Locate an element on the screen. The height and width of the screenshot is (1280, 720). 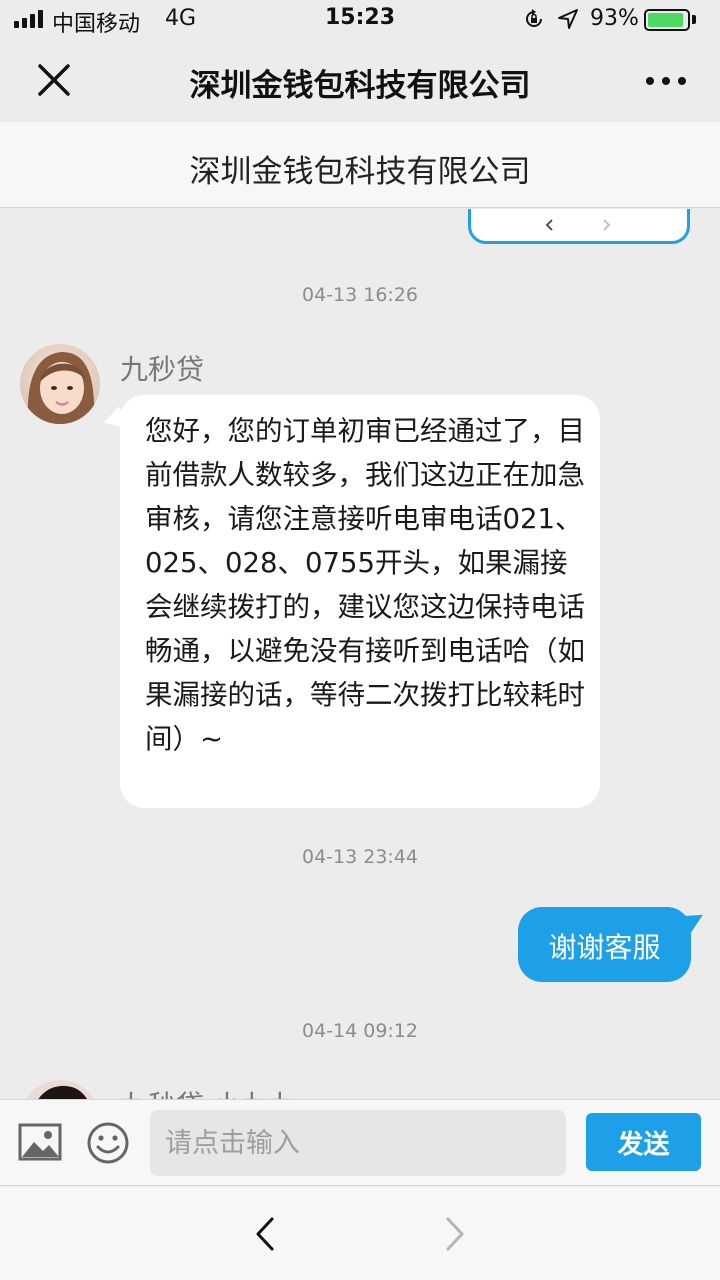
status-bar: 中国移动 4G 15:23 93% is located at coordinates (360, 20).